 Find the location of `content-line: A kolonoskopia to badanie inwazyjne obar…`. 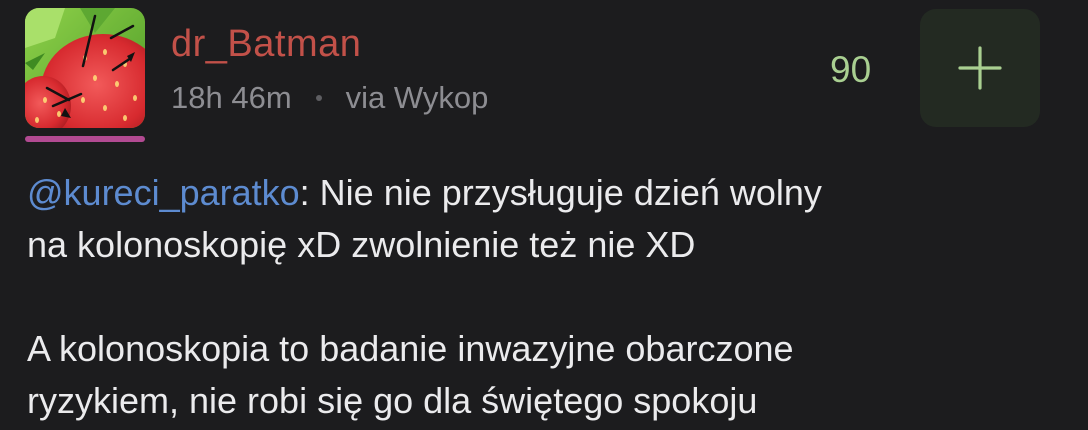

content-line: A kolonoskopia to badanie inwazyjne obar… is located at coordinates (410, 348).